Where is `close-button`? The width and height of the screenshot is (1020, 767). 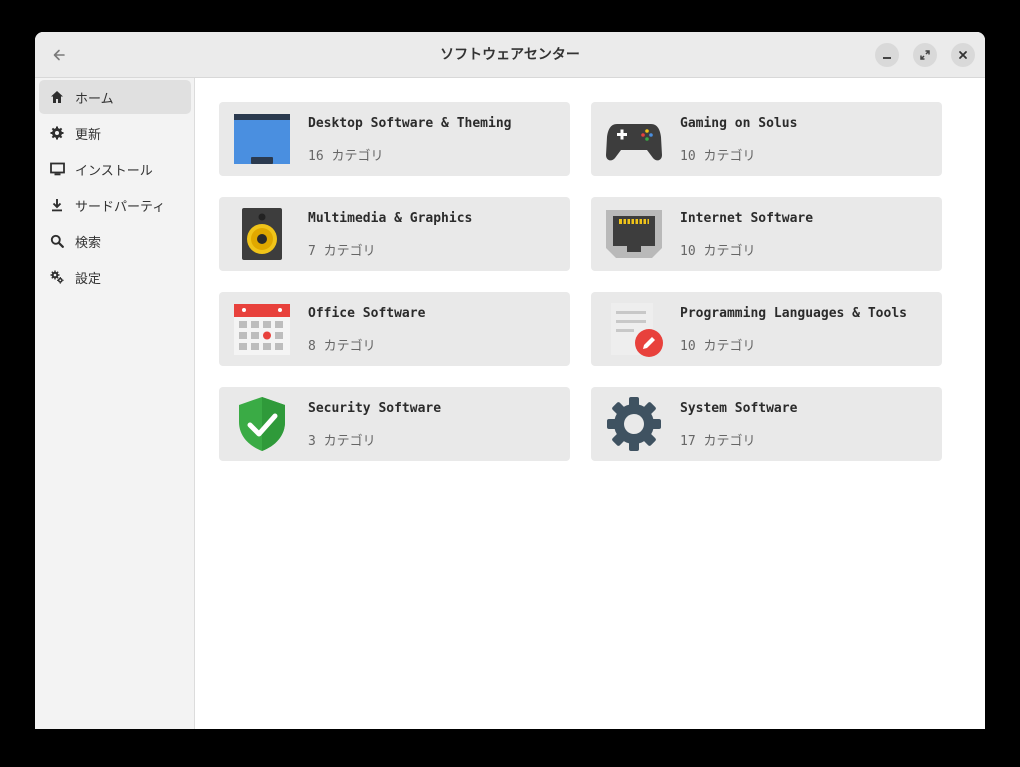
close-button is located at coordinates (963, 55).